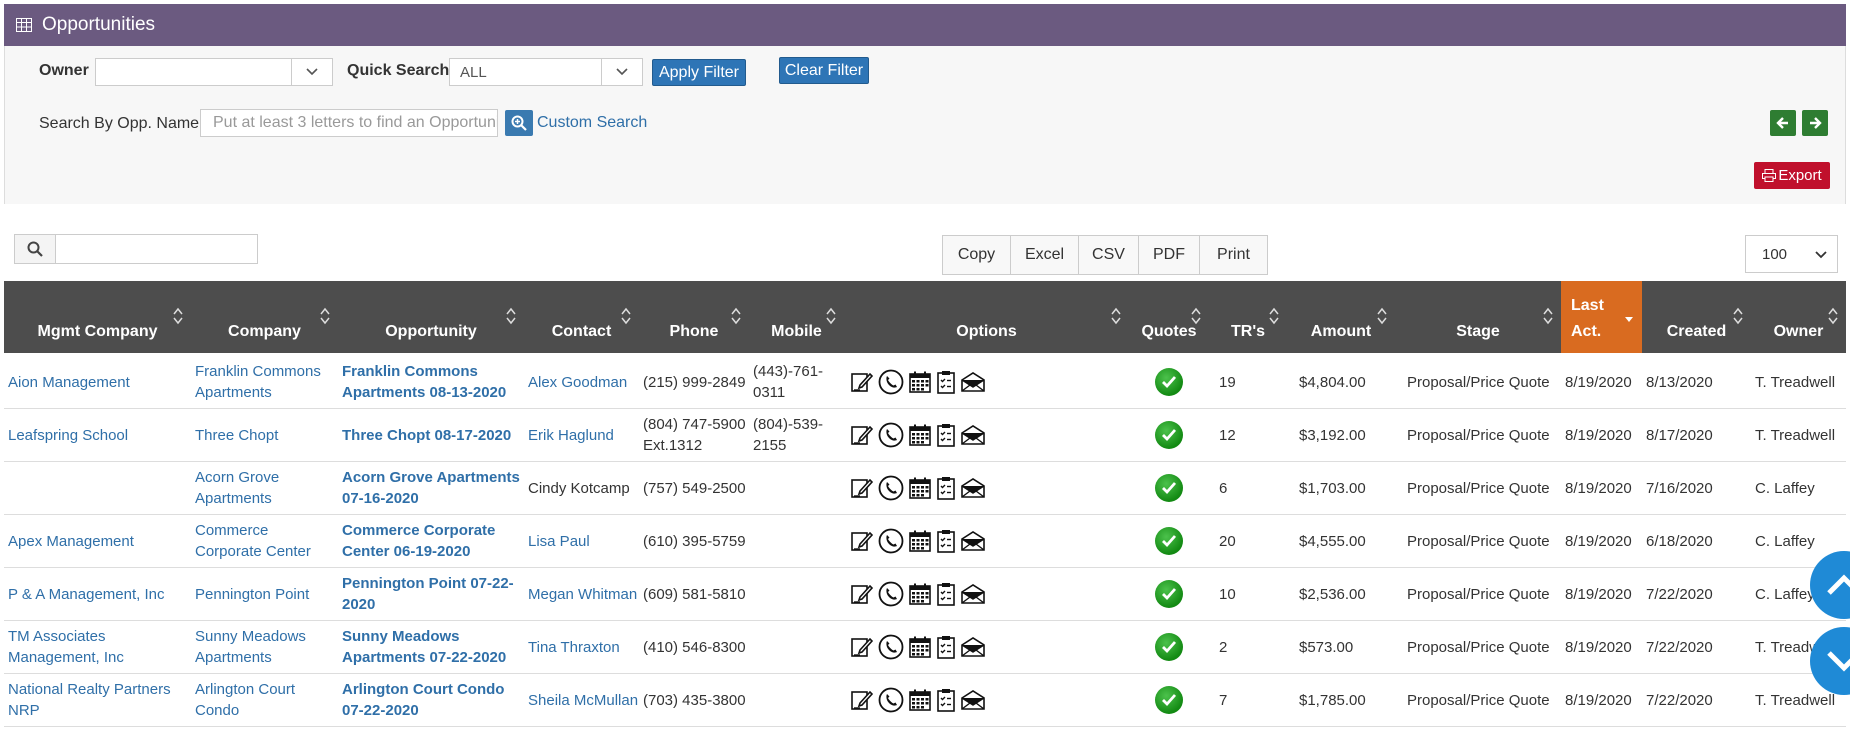 The width and height of the screenshot is (1850, 735). Describe the element at coordinates (1341, 317) in the screenshot. I see `column-header-amount: Amount` at that location.